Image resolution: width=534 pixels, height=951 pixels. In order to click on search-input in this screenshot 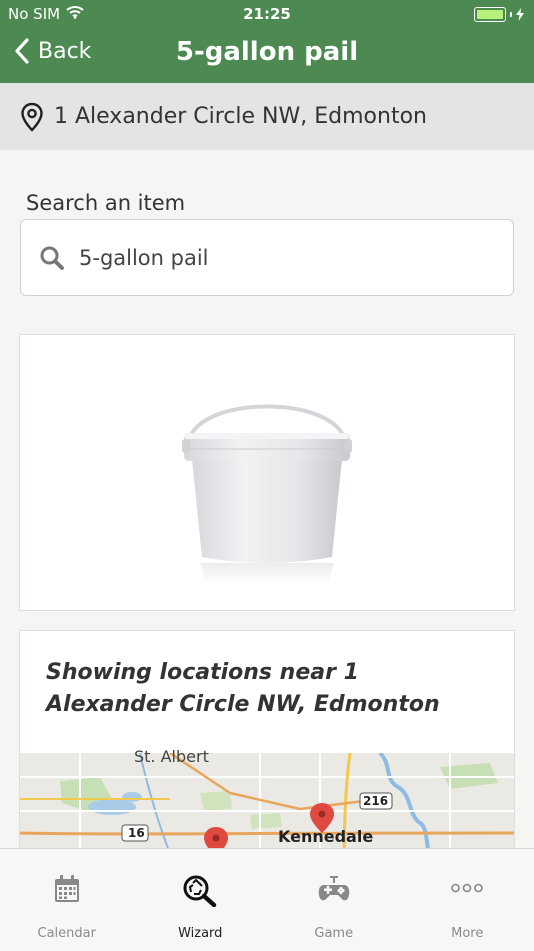, I will do `click(279, 258)`.